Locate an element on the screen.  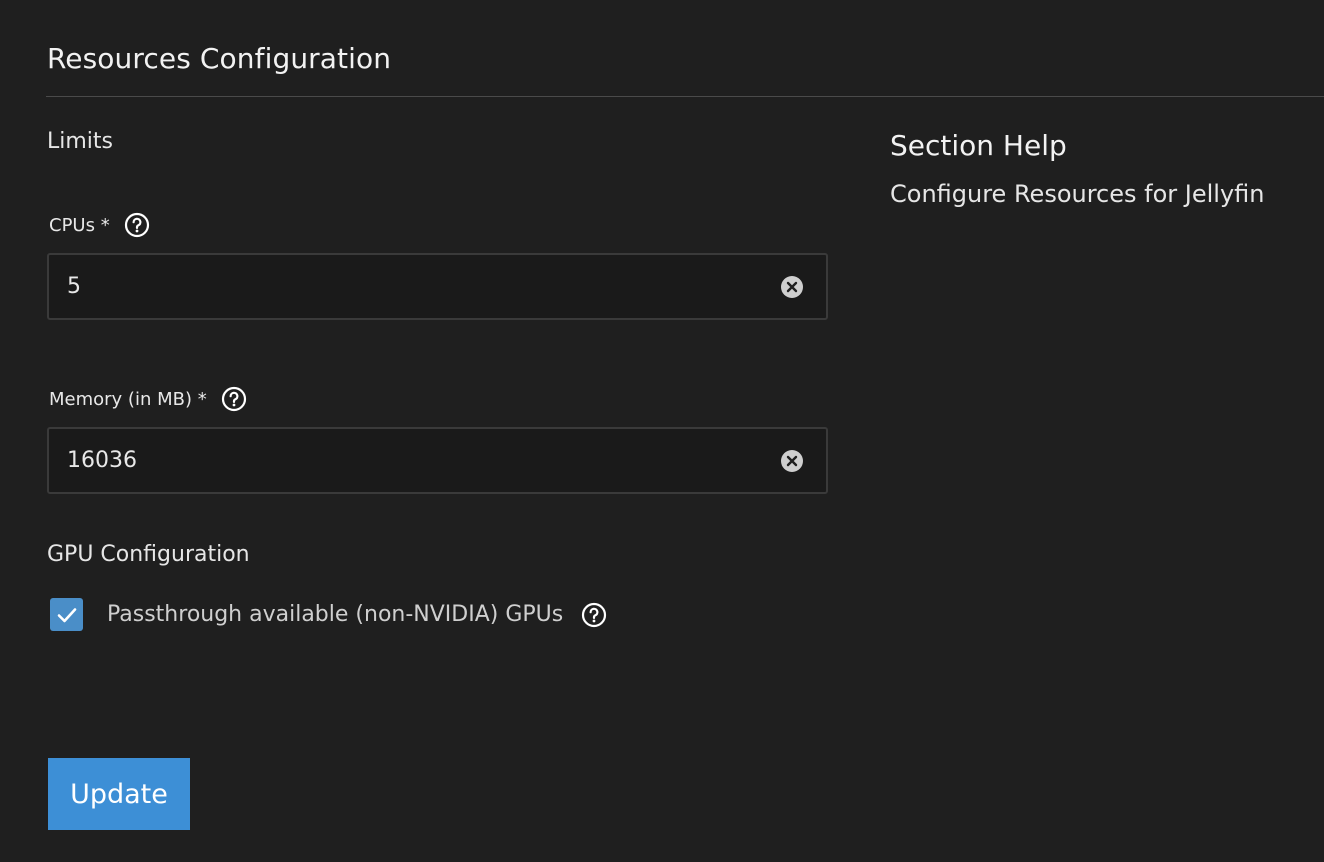
passthrough-help-icon is located at coordinates (594, 615).